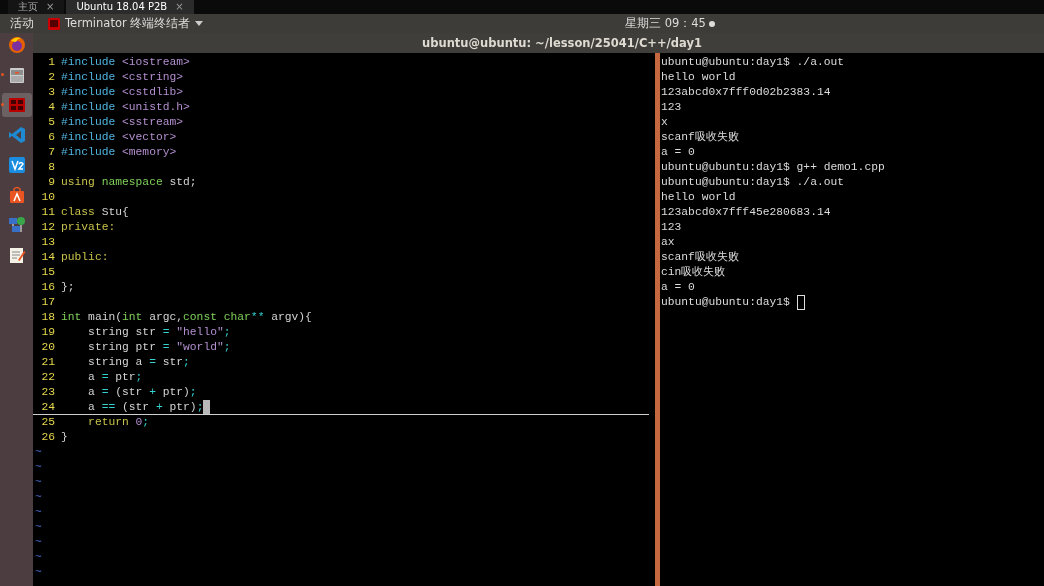 The height and width of the screenshot is (586, 1044). Describe the element at coordinates (47, 362) in the screenshot. I see `line-number: 21` at that location.